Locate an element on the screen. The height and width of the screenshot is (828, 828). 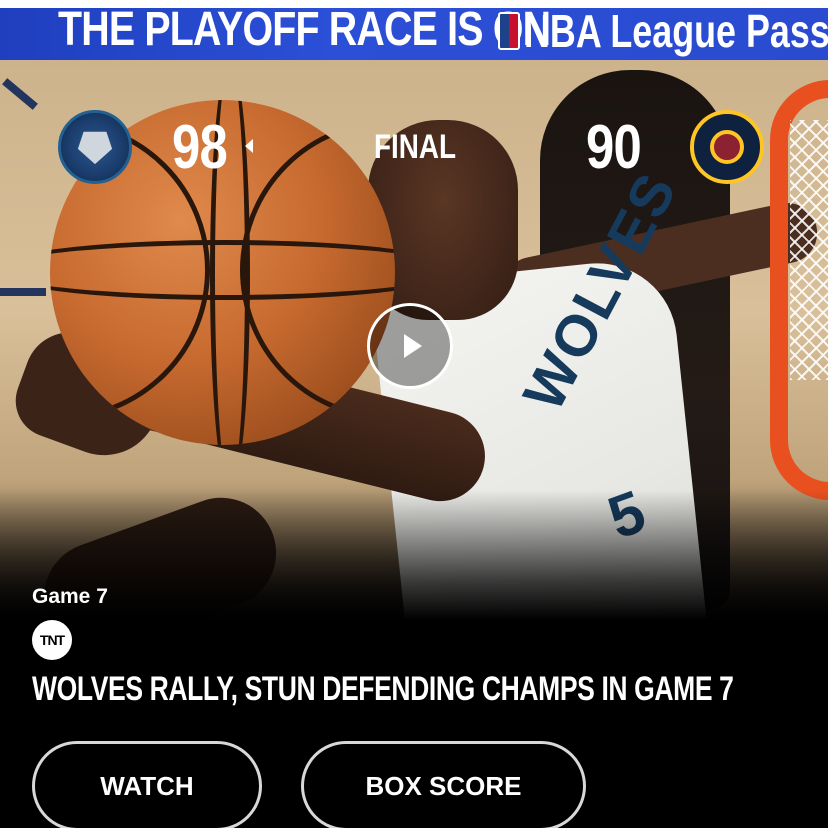
play-video-button is located at coordinates (410, 346).